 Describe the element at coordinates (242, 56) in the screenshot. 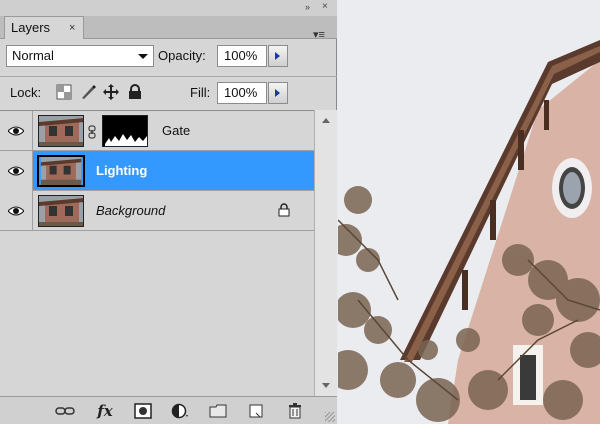

I see `opacity-input: 100%` at that location.